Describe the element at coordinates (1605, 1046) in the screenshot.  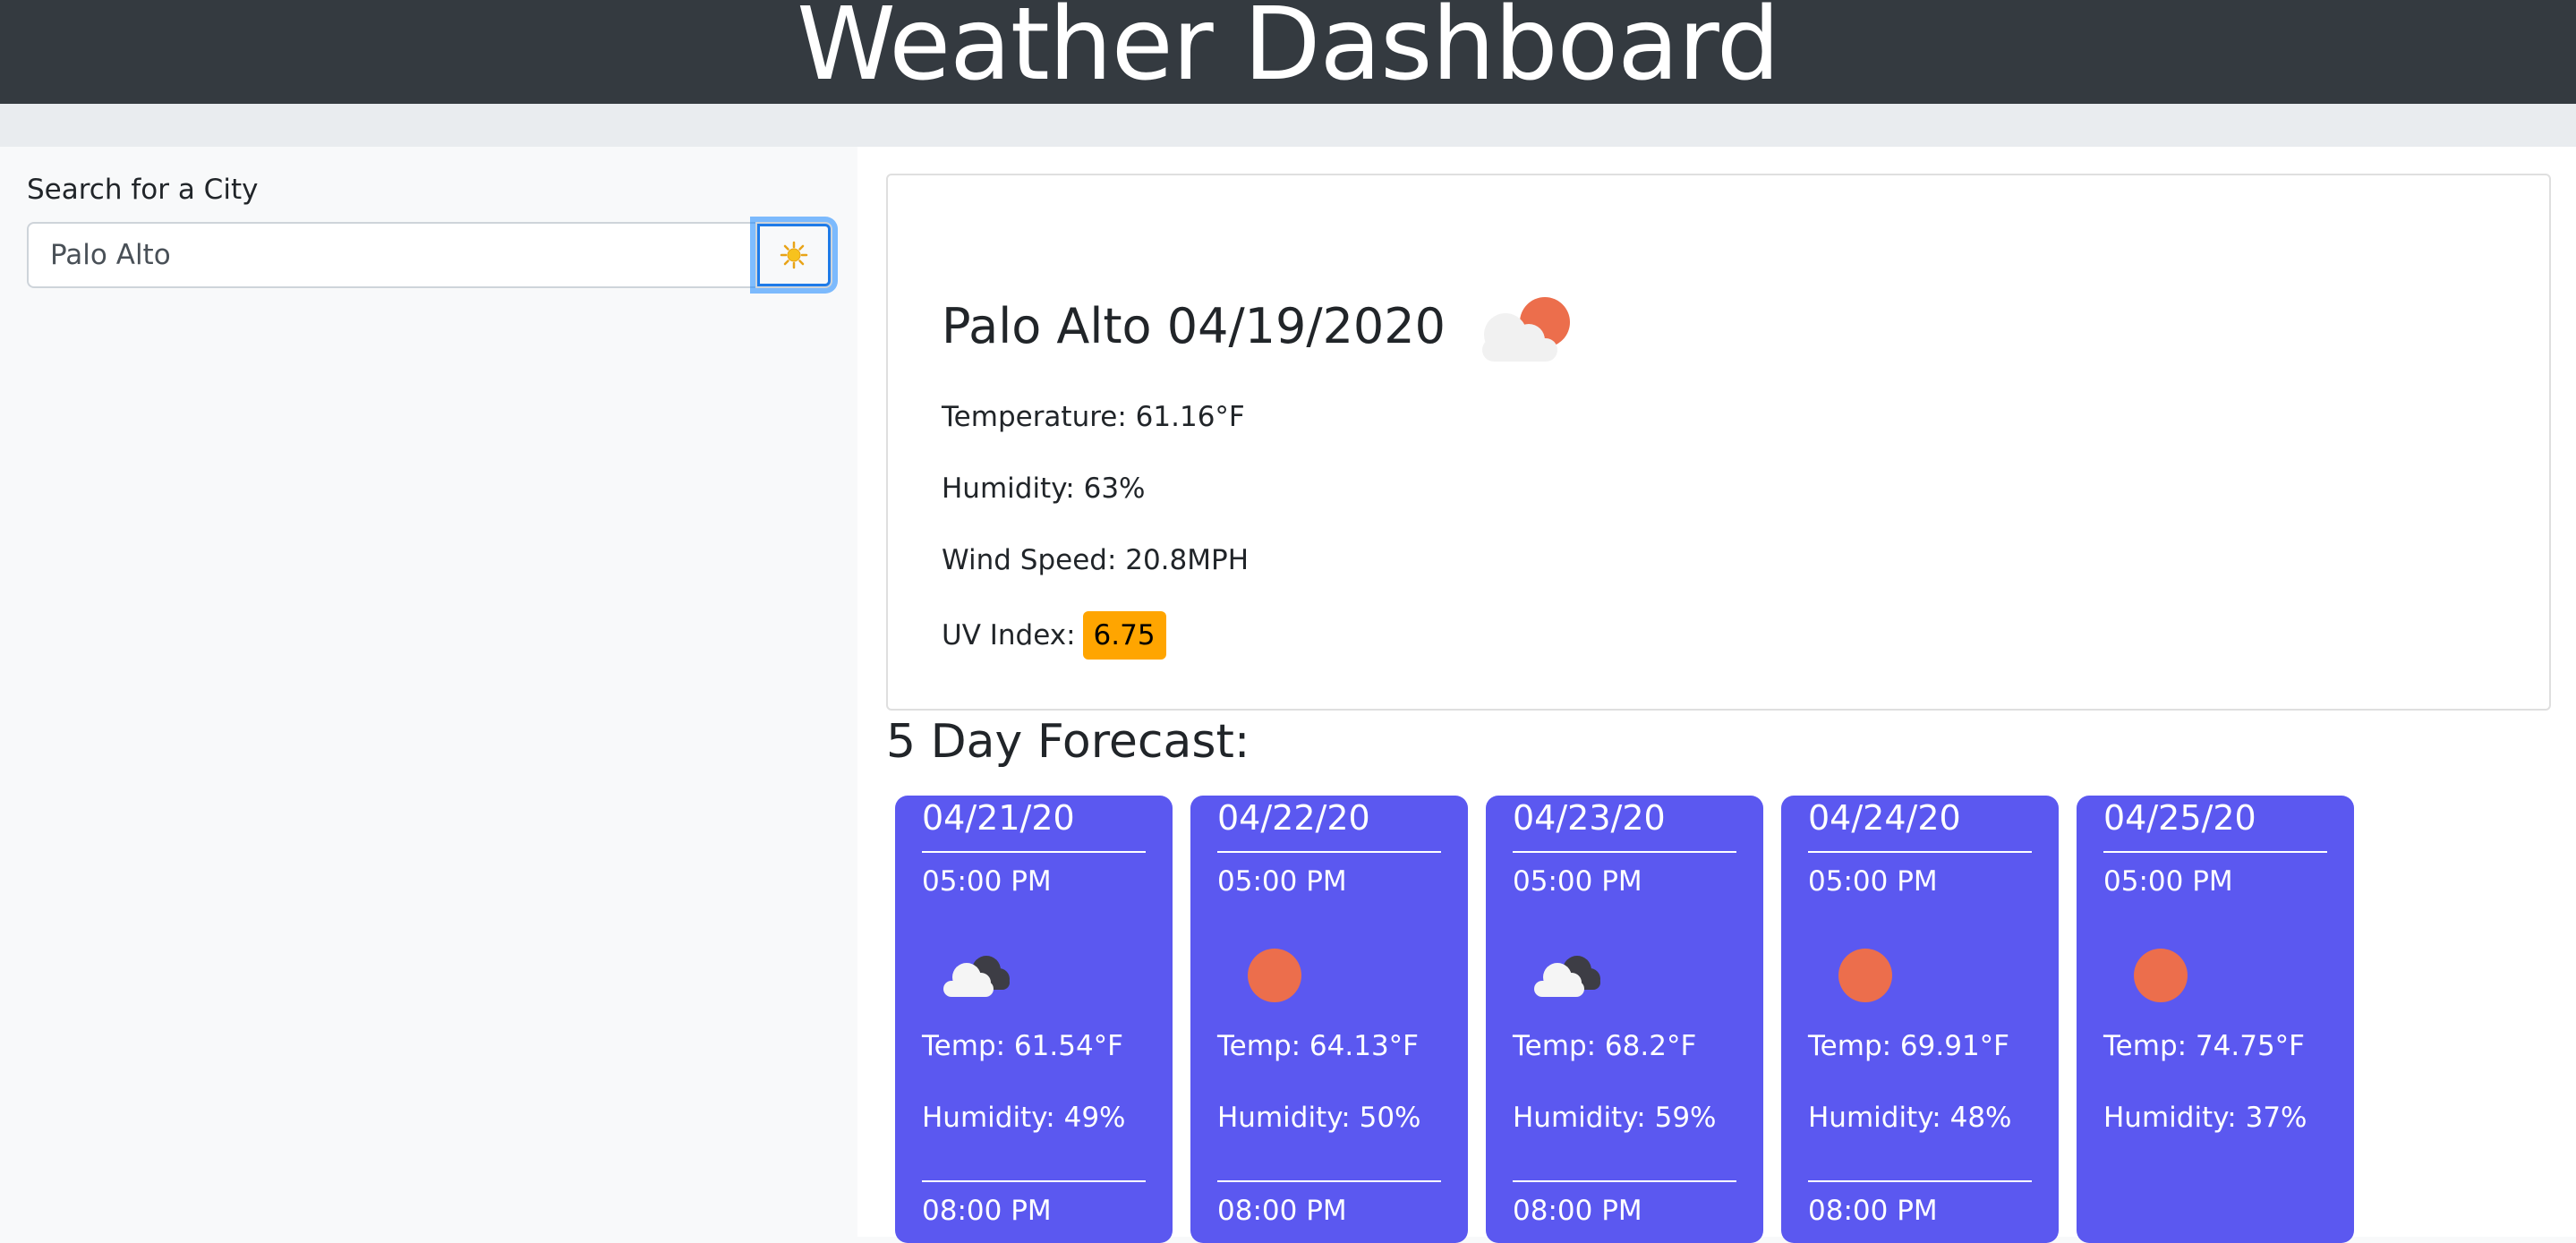
I see `forecast-temp: Temp: 68.2°F` at that location.